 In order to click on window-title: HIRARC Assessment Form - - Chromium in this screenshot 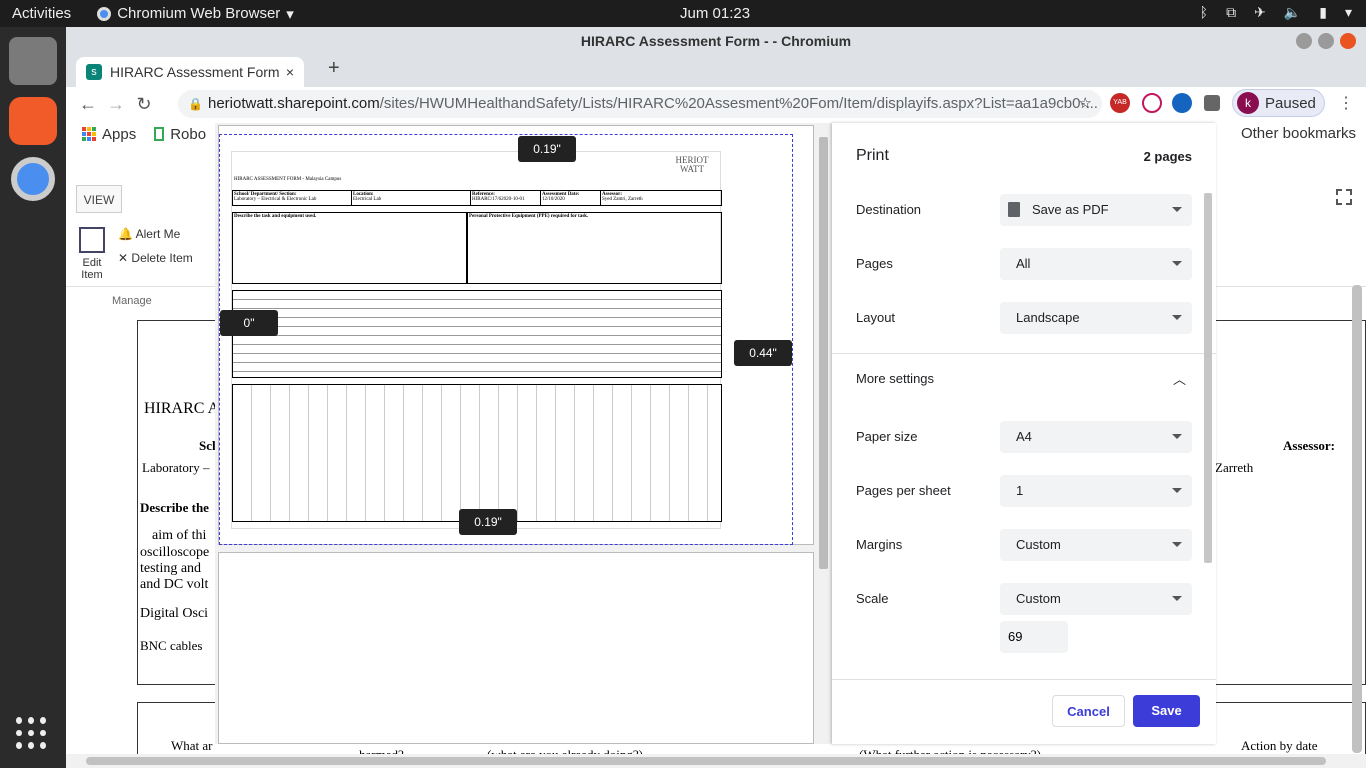, I will do `click(716, 41)`.